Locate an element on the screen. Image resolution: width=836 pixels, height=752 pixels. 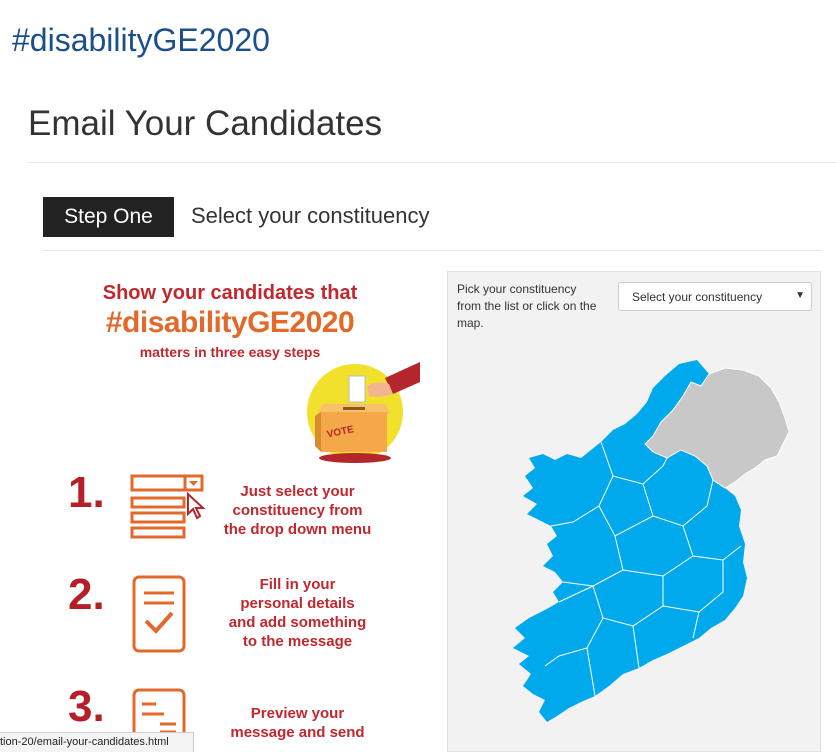
constituency-select: Select your constituency ▼ is located at coordinates (715, 296).